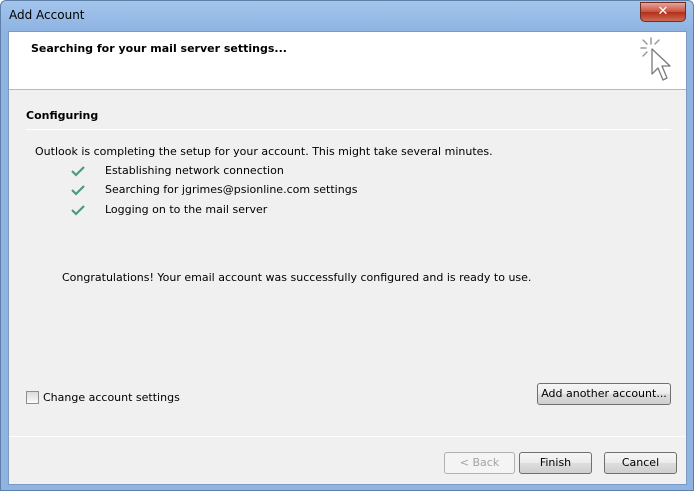 This screenshot has width=694, height=491. I want to click on step-label: Establishing network connection, so click(194, 170).